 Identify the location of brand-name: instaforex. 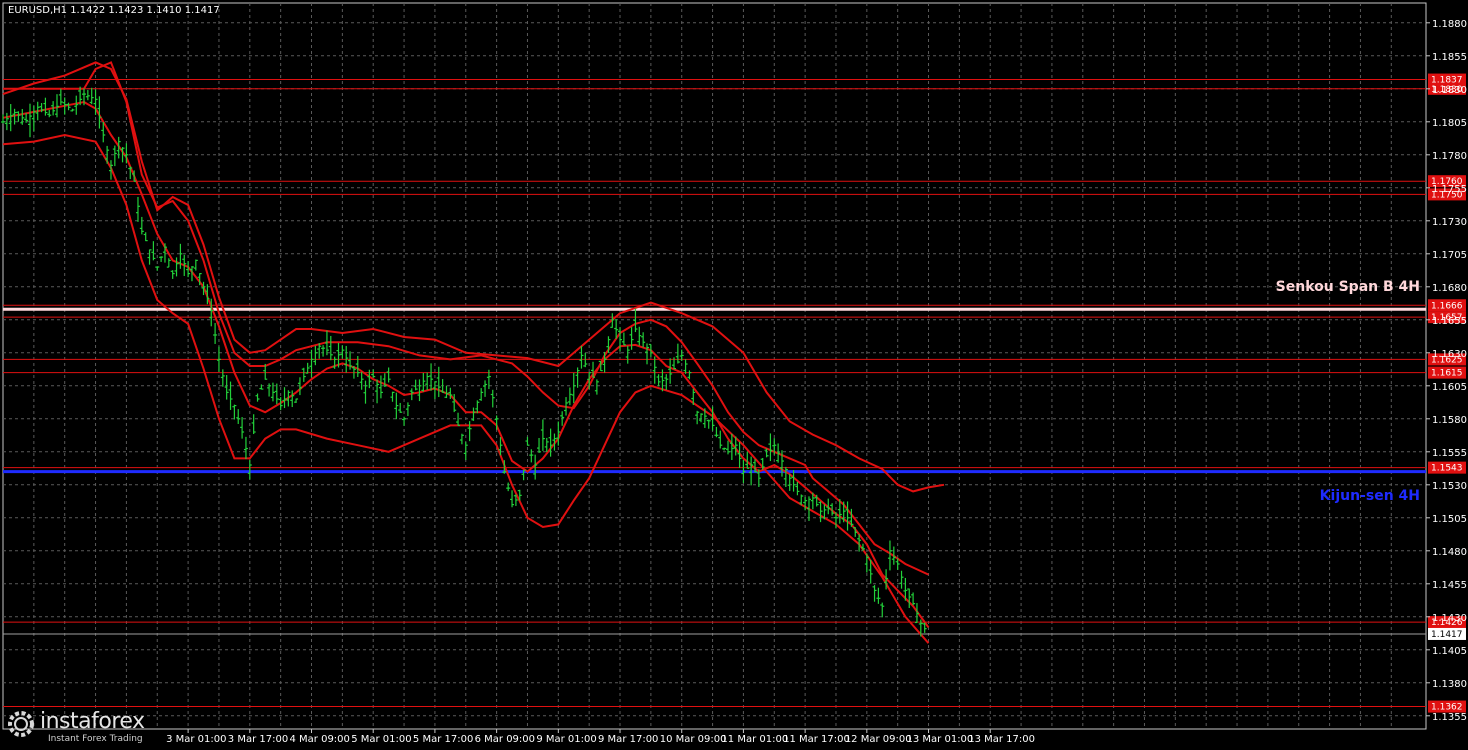
(92, 721).